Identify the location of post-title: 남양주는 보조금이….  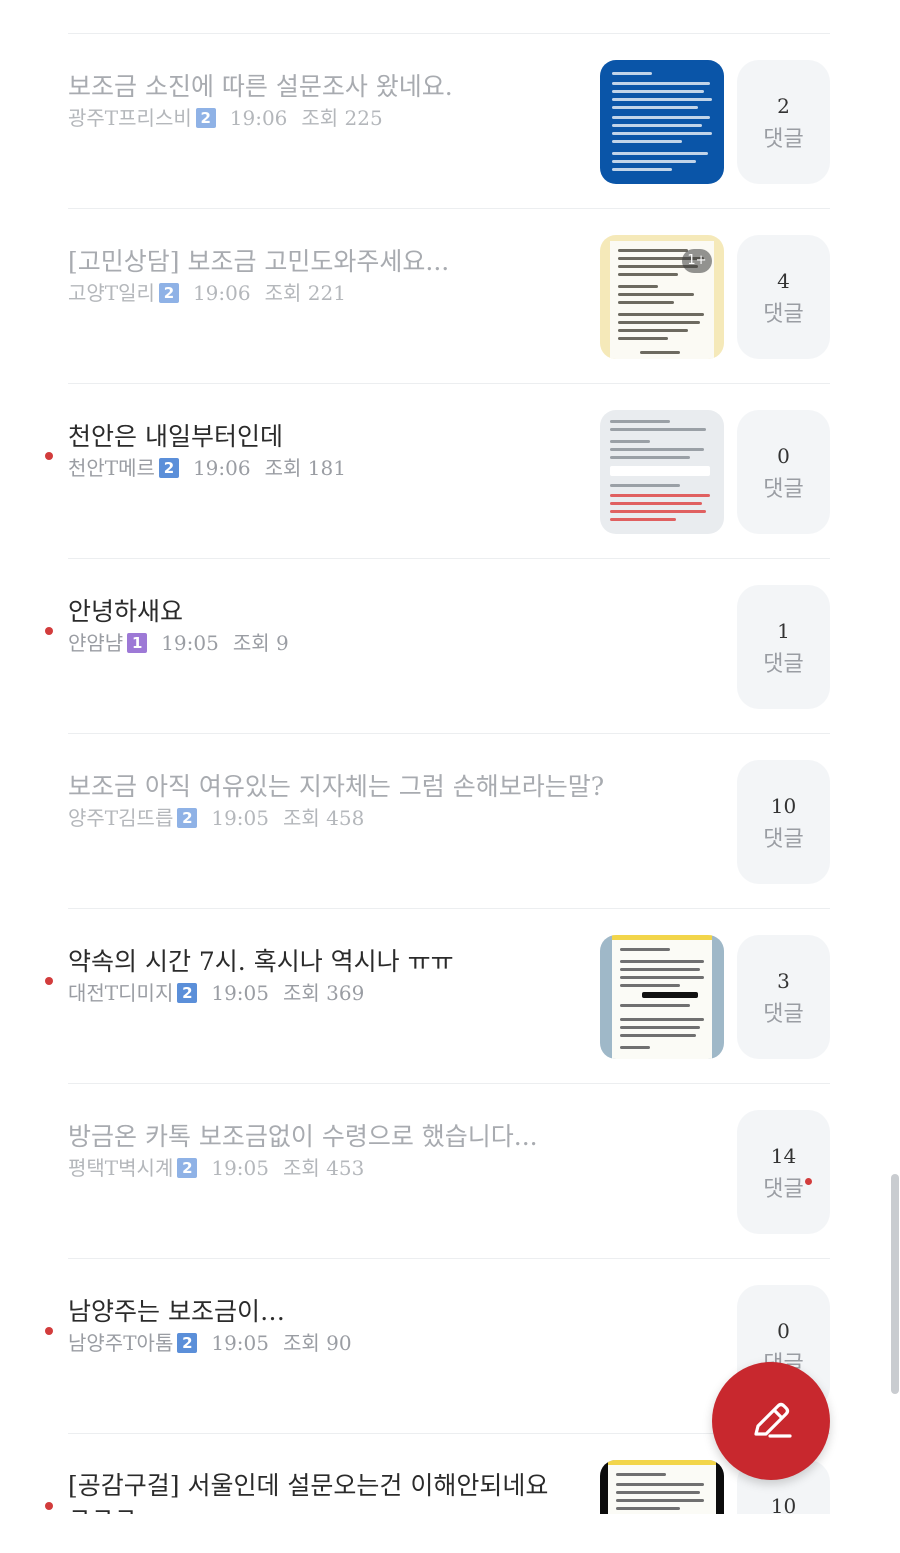
(323, 1312).